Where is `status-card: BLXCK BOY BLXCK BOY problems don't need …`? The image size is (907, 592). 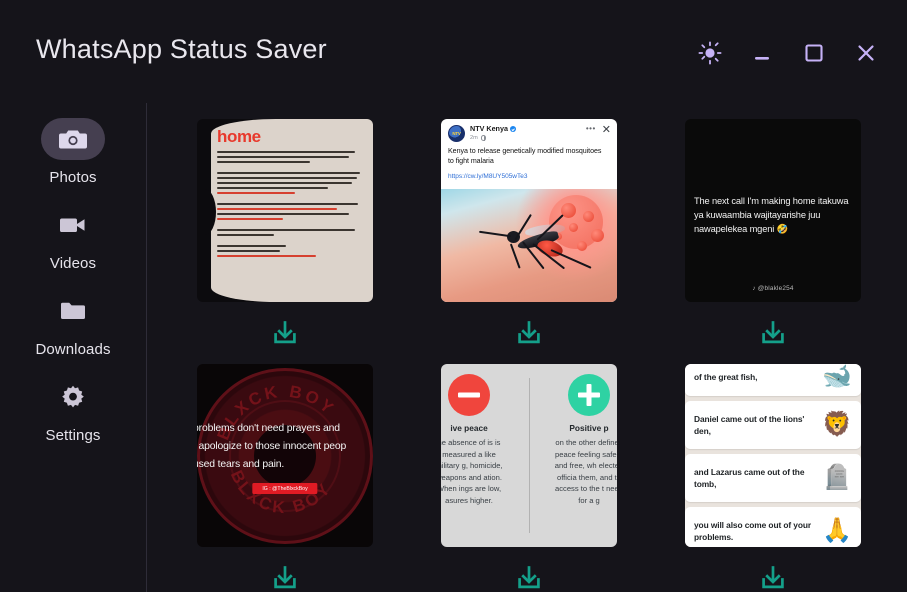
status-card: BLXCK BOY BLXCK BOY problems don't need … is located at coordinates (285, 478).